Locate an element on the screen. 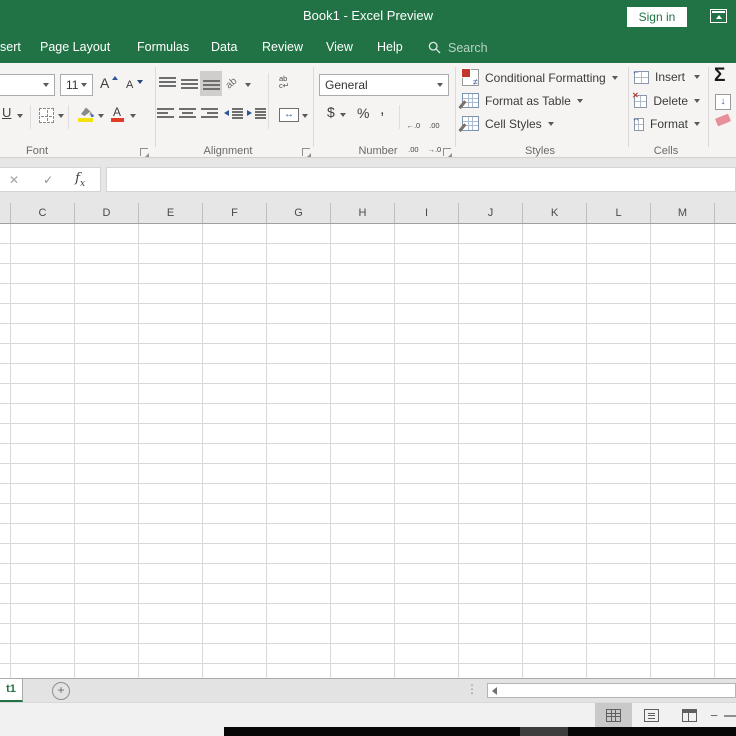 Image resolution: width=736 pixels, height=736 pixels. delete-label: Delete is located at coordinates (670, 101).